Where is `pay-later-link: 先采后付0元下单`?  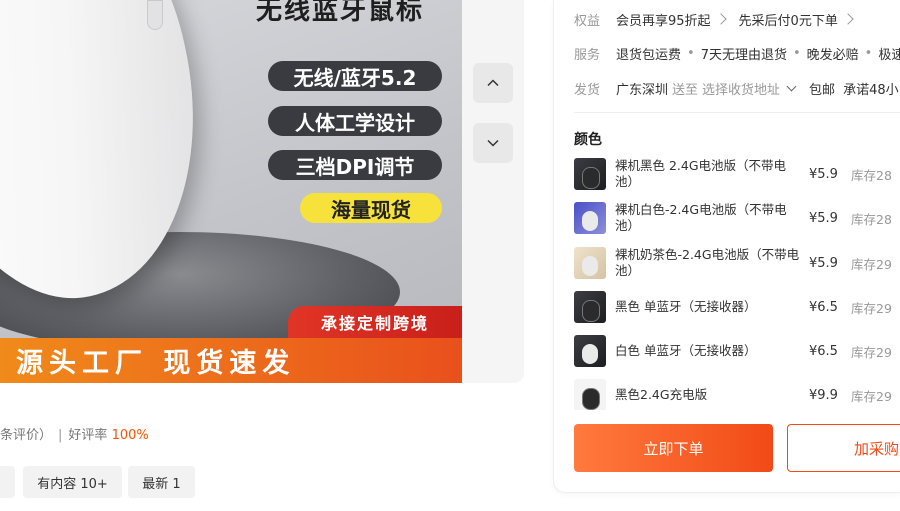
pay-later-link: 先采后付0元下单 is located at coordinates (788, 19).